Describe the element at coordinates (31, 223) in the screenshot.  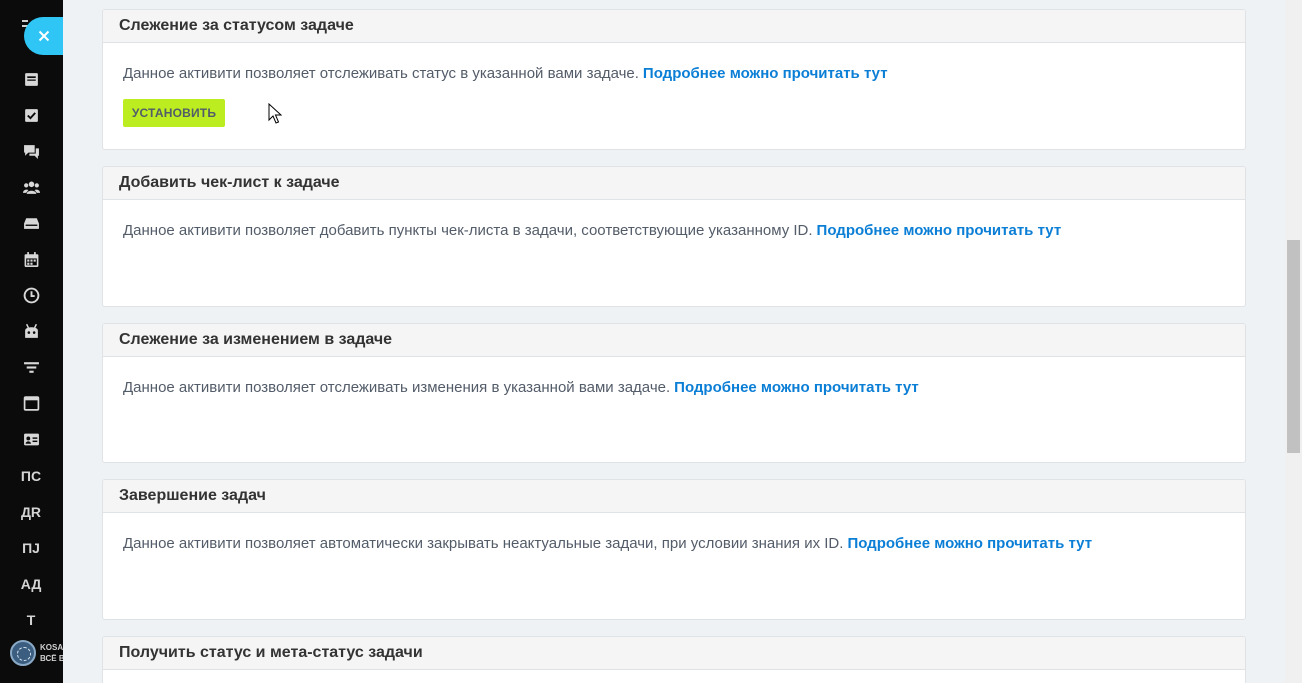
I see `drive-icon` at that location.